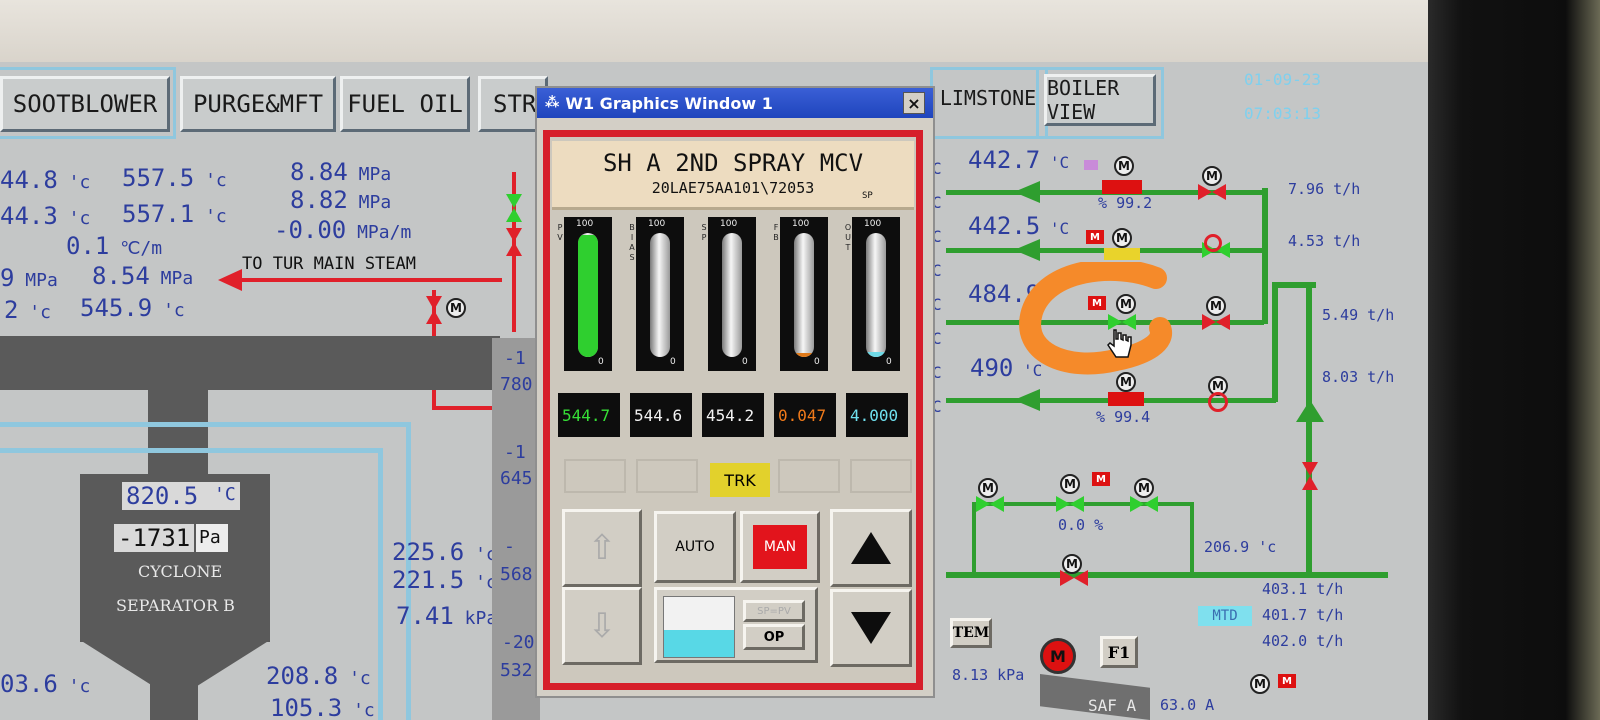 The image size is (1600, 720). I want to click on valve-1-position: % 99.2, so click(1125, 203).